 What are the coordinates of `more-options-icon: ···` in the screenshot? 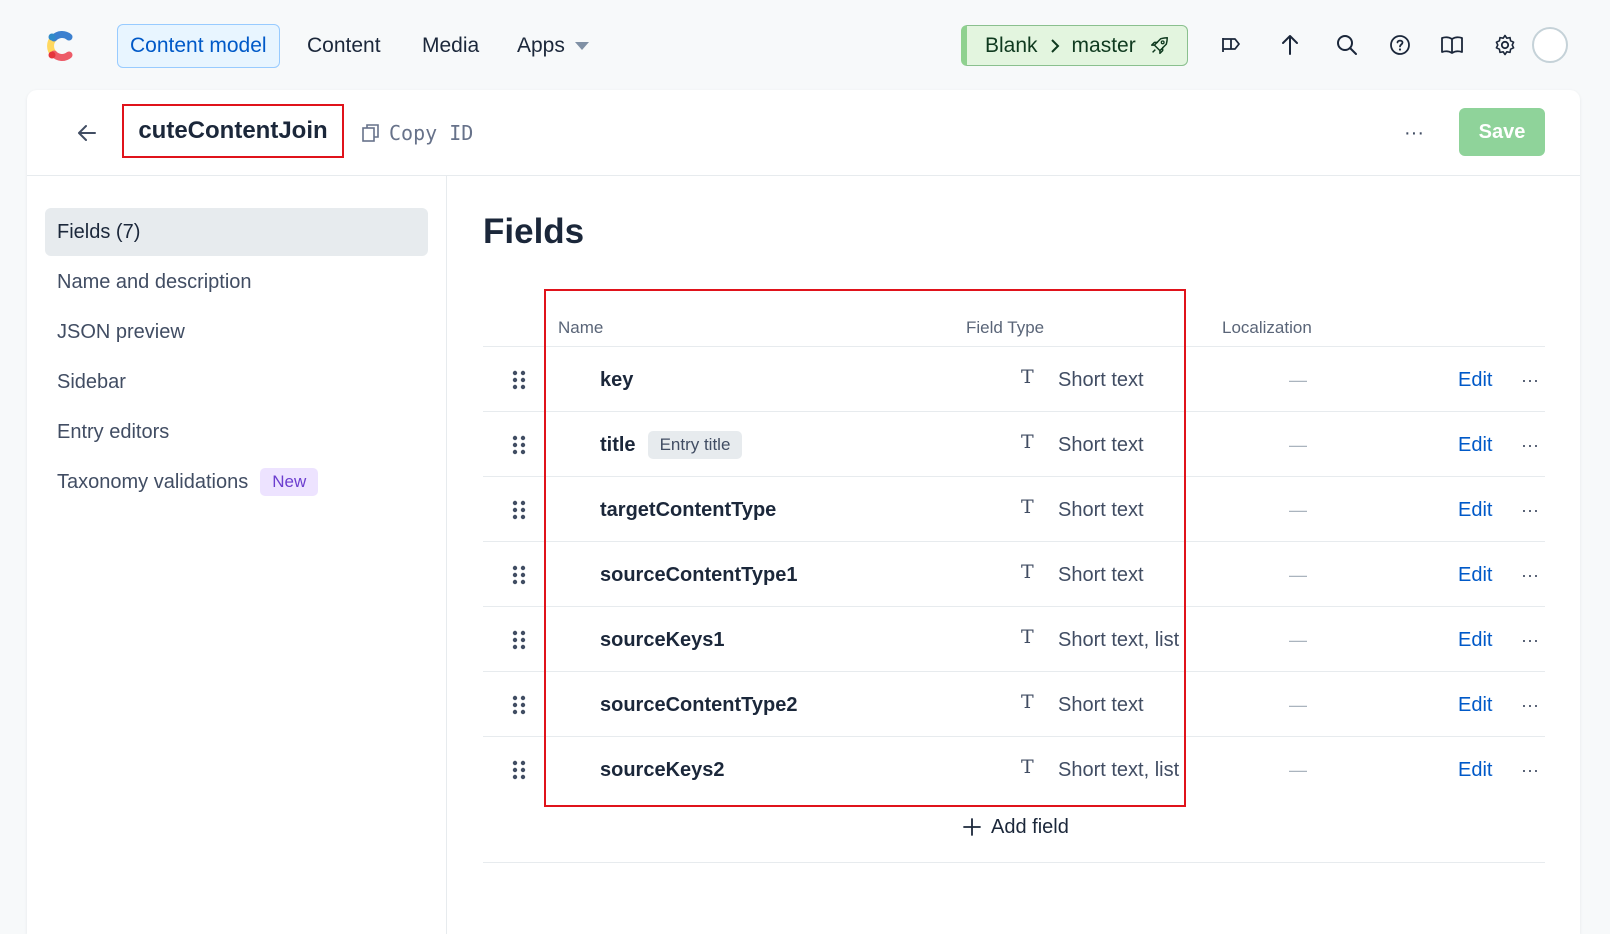 It's located at (1414, 133).